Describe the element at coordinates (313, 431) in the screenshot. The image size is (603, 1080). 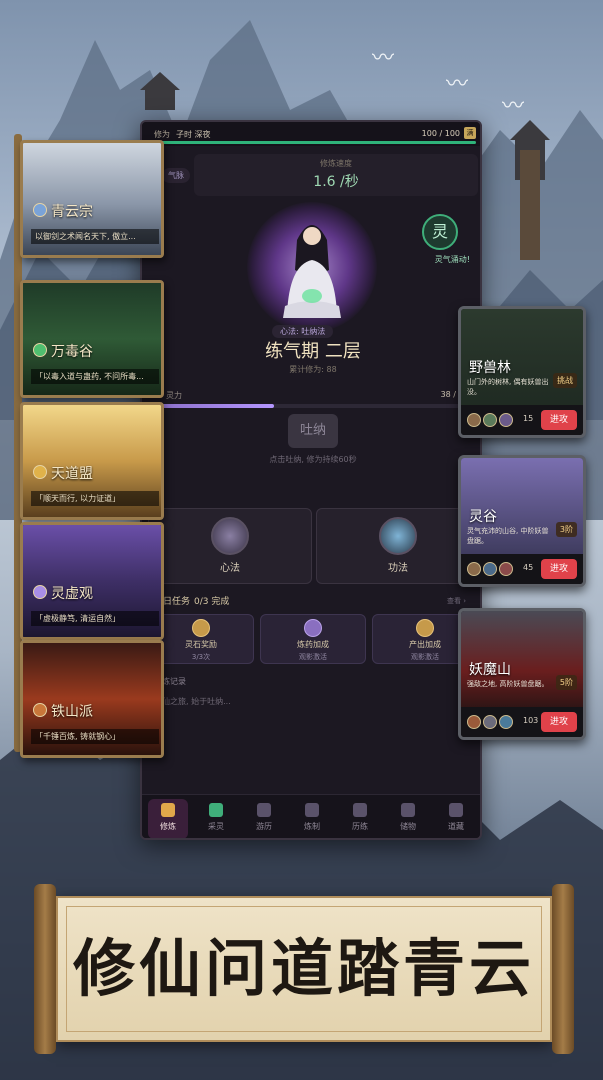
I see `breath-button: 吐纳` at that location.